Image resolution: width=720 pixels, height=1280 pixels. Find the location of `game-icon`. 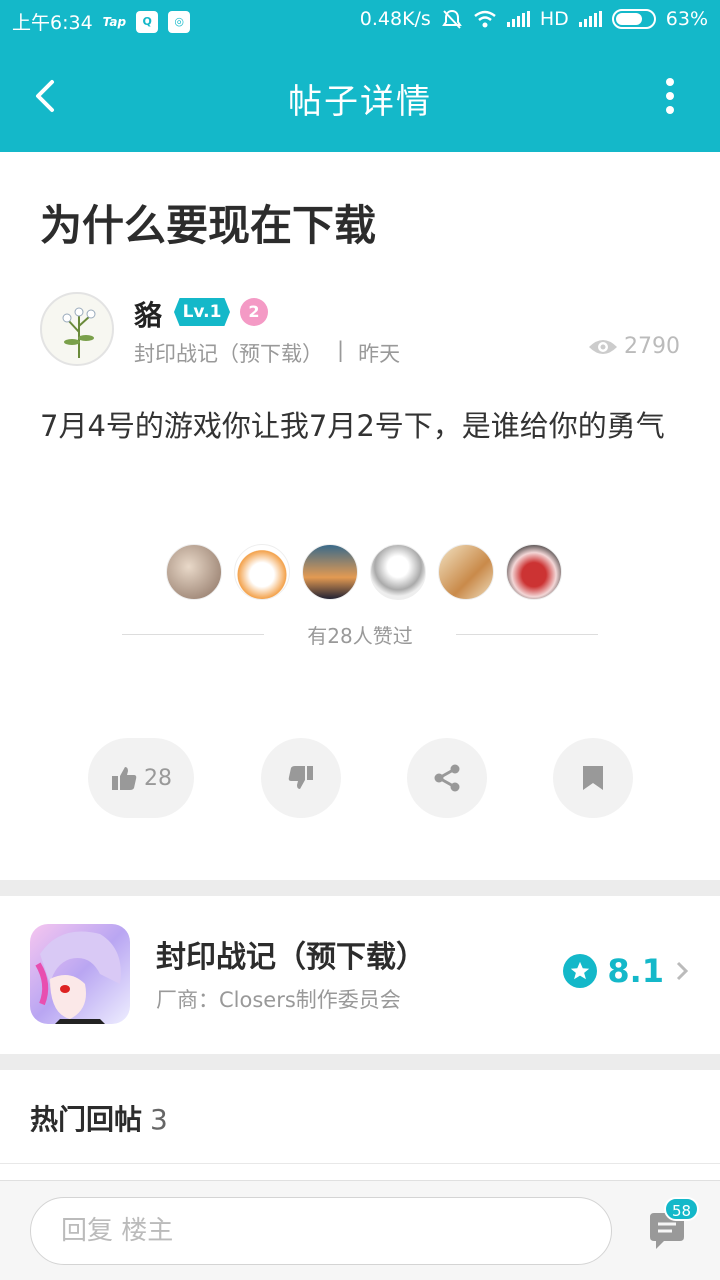

game-icon is located at coordinates (80, 974).